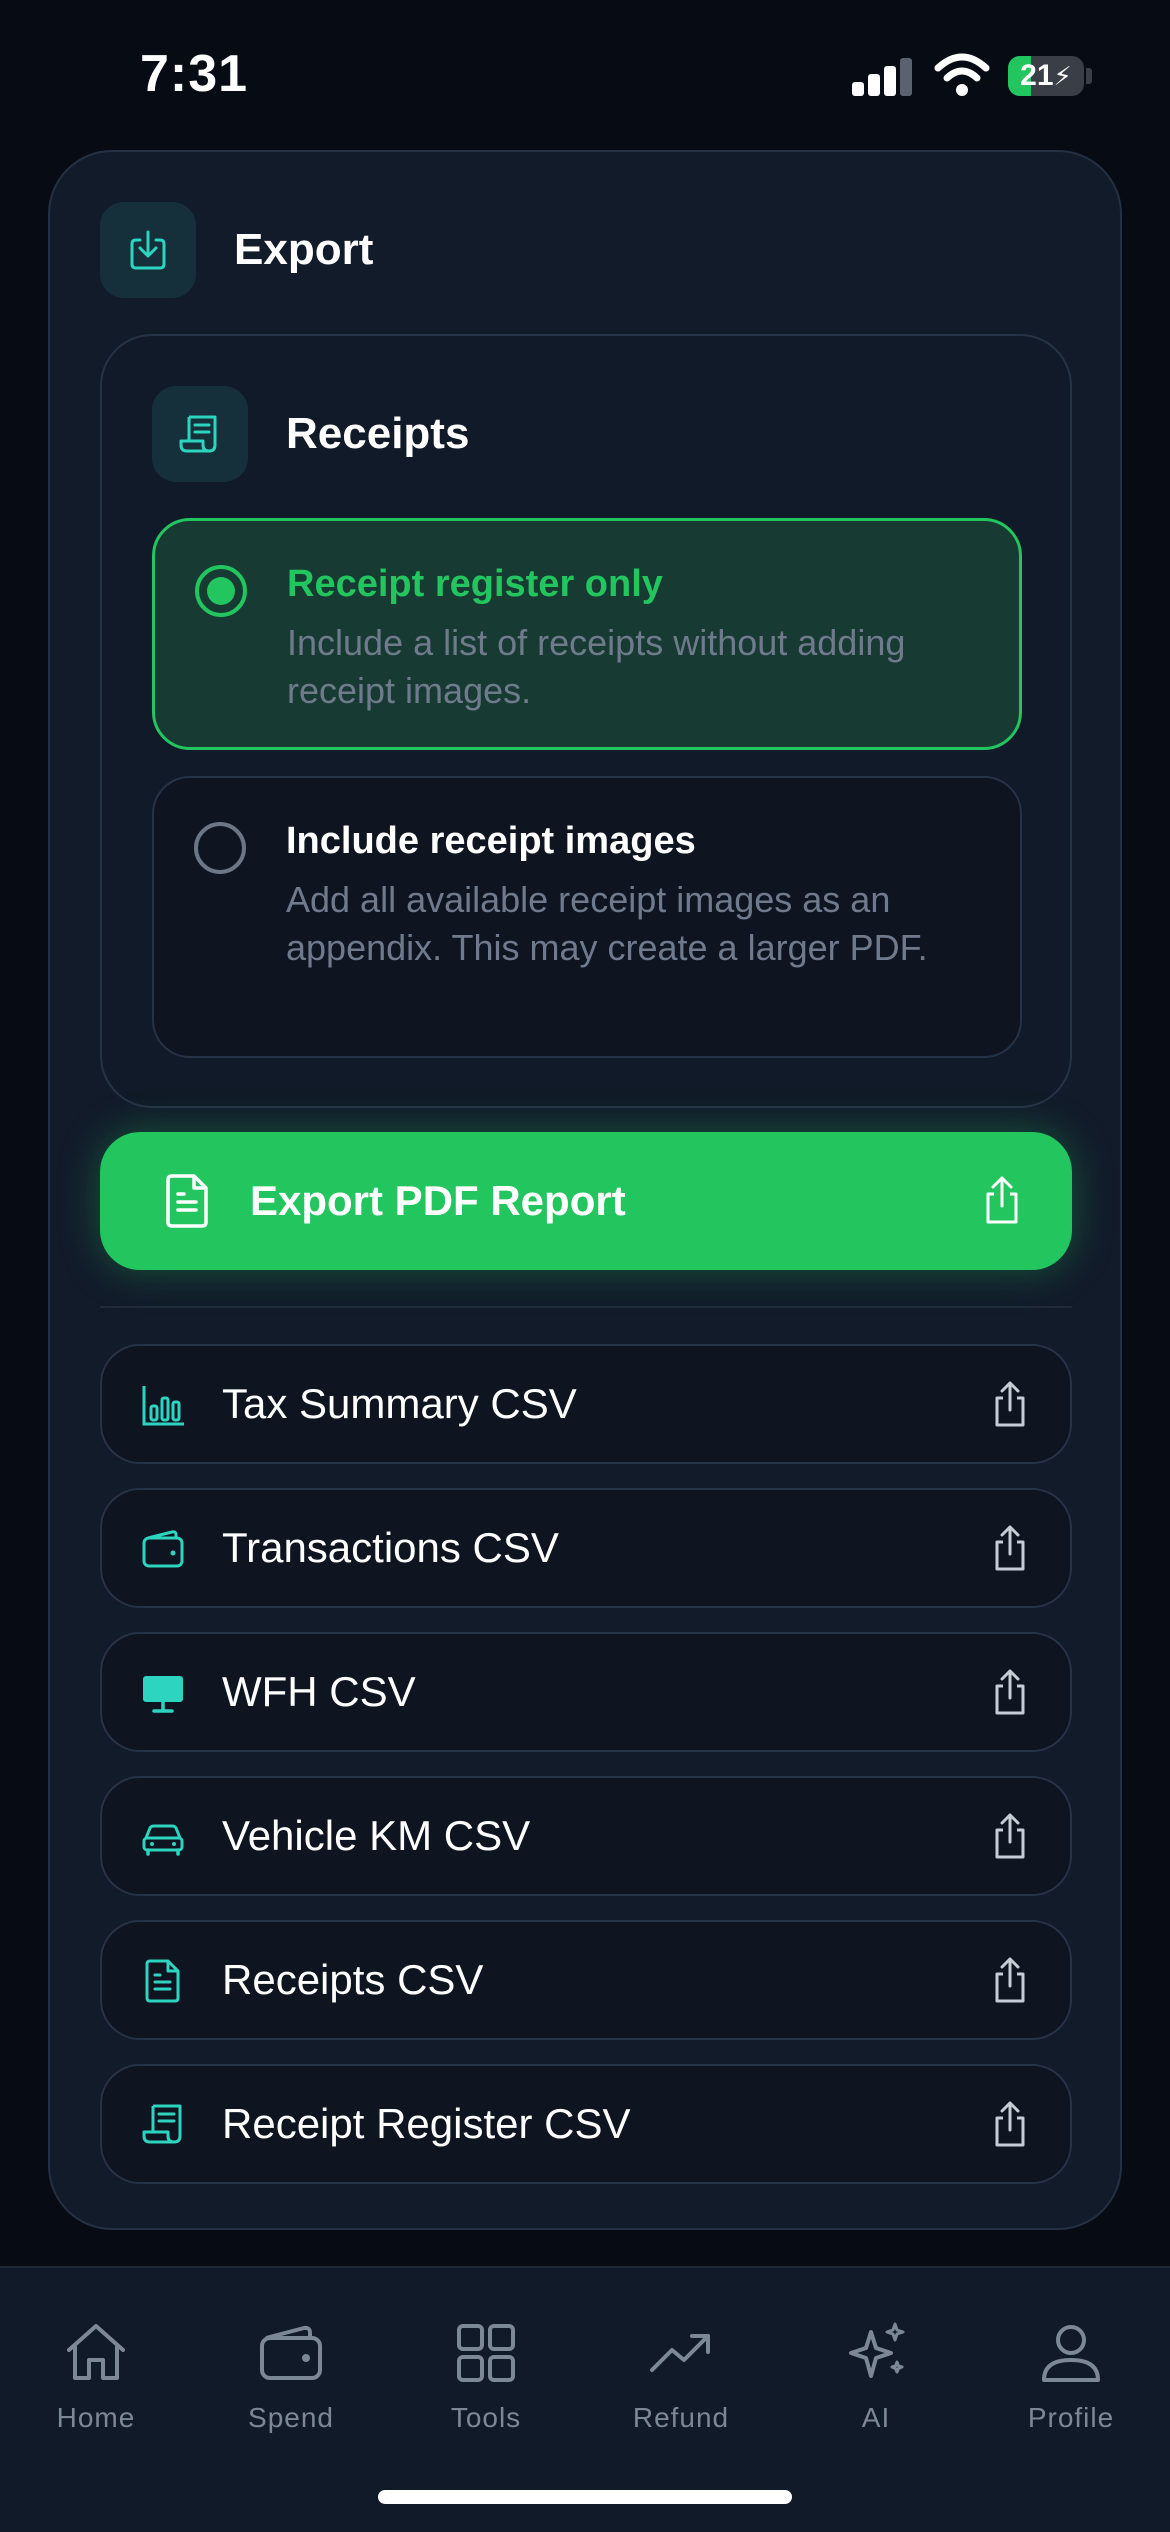  I want to click on export-title: Export, so click(304, 249).